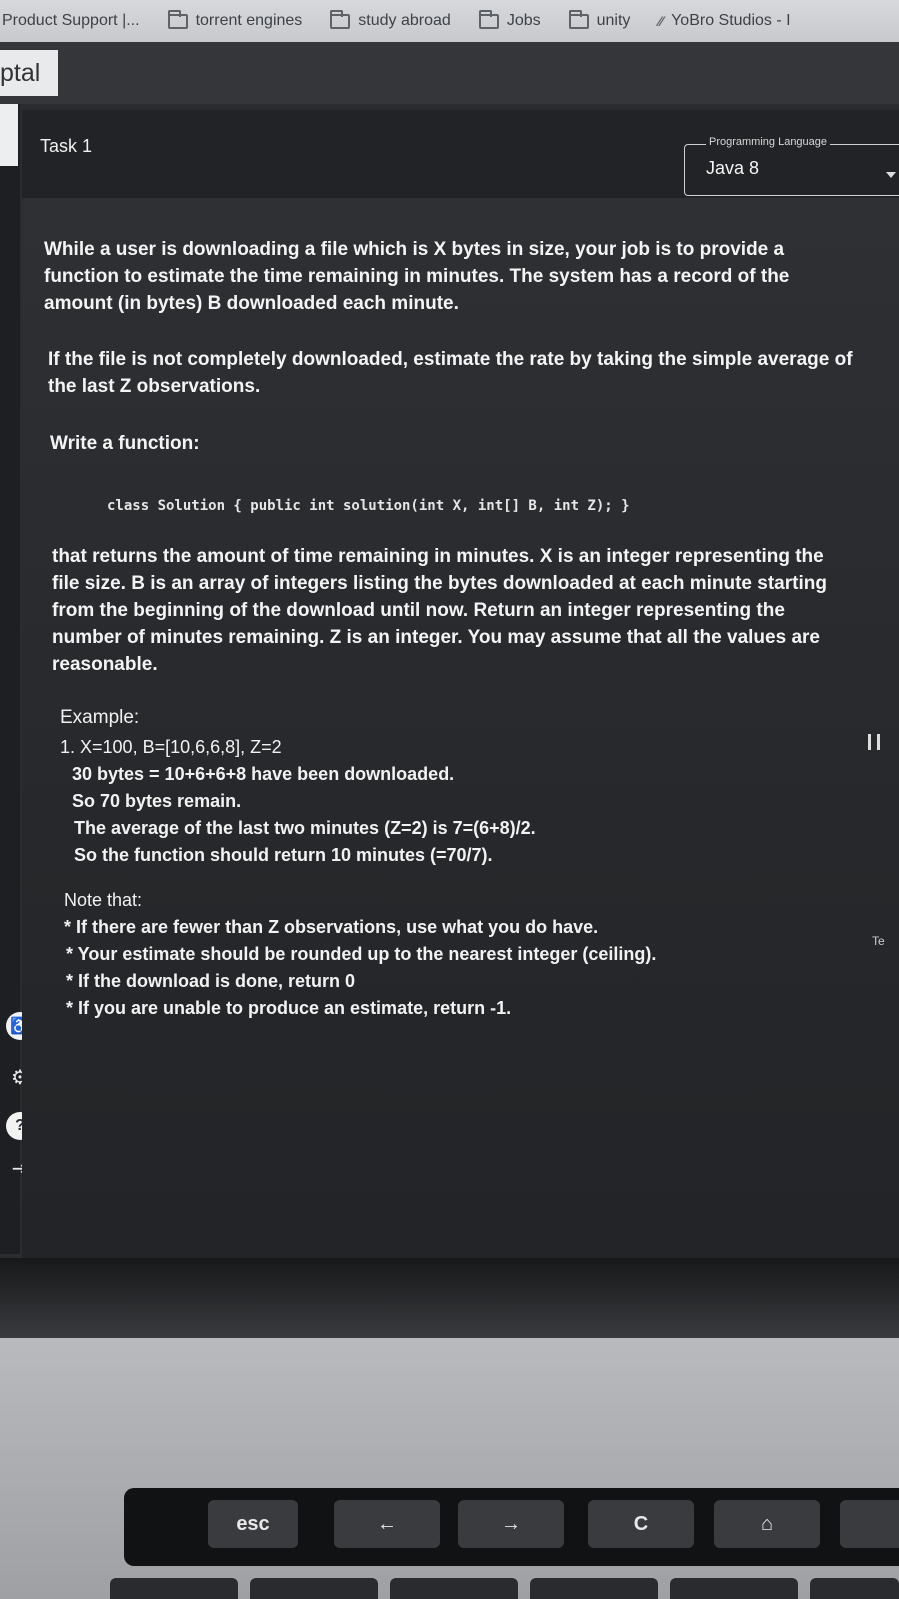 Image resolution: width=899 pixels, height=1599 pixels. Describe the element at coordinates (100, 717) in the screenshot. I see `example-heading: Example:` at that location.